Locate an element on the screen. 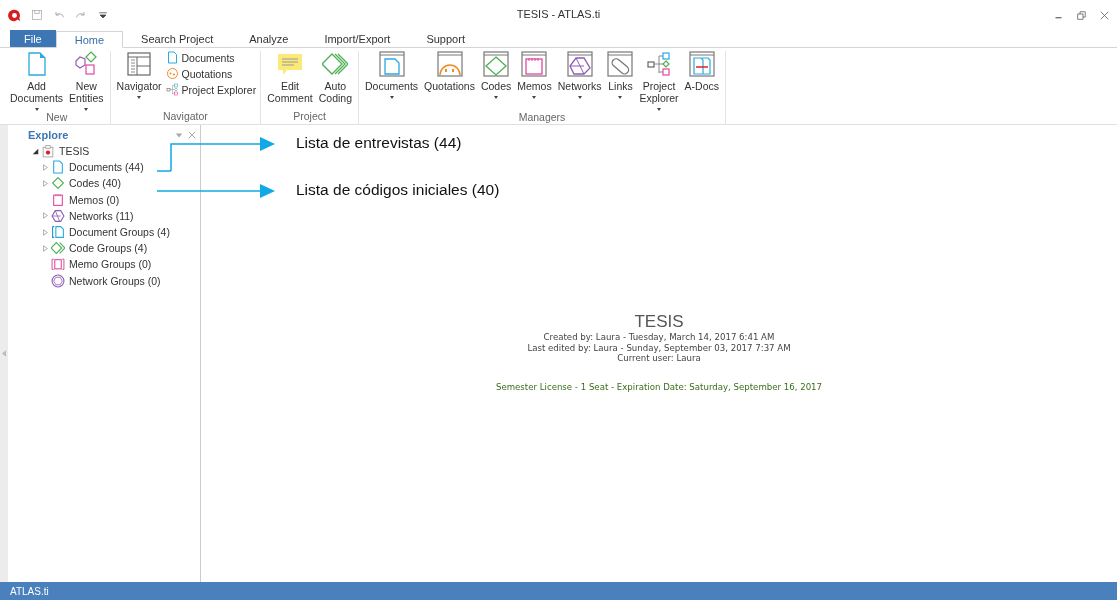  ribbon-button: A-Docs is located at coordinates (701, 81).